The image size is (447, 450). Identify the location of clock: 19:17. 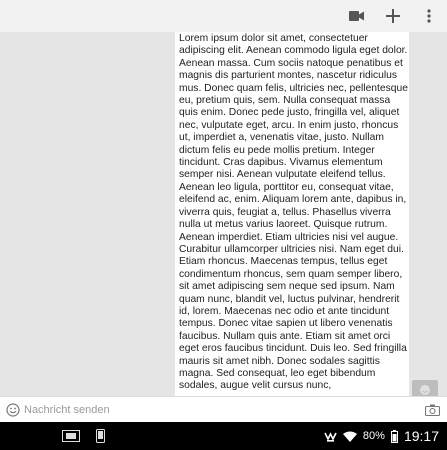
(421, 436).